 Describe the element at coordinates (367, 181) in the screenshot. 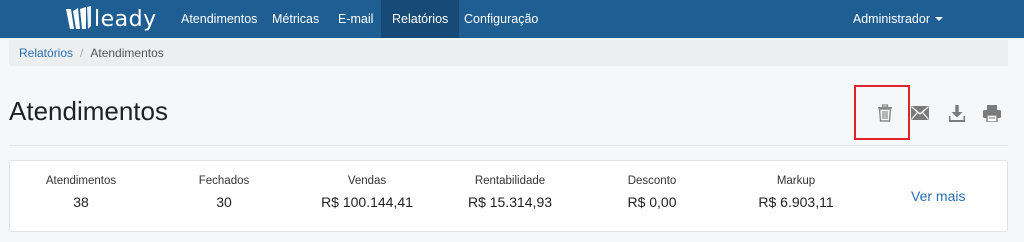

I see `stat-label: Vendas` at that location.